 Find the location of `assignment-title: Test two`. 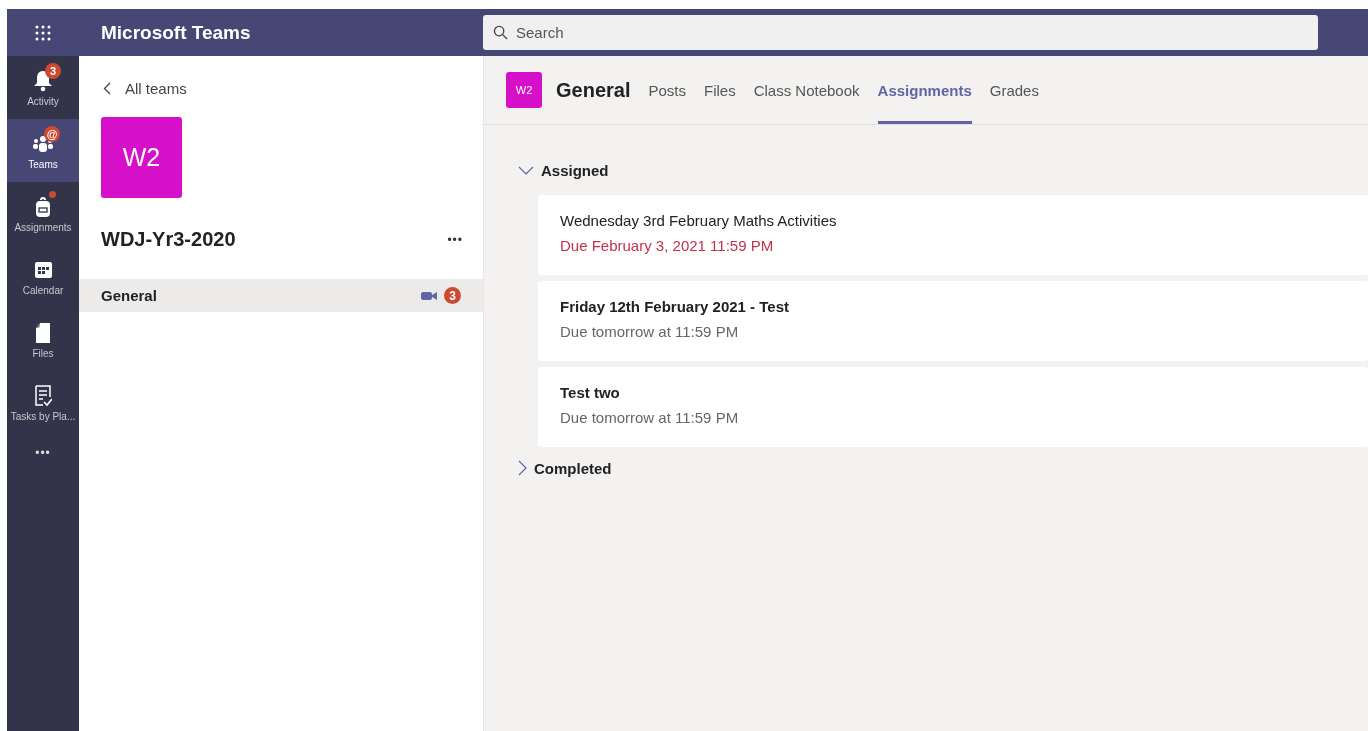

assignment-title: Test two is located at coordinates (590, 392).